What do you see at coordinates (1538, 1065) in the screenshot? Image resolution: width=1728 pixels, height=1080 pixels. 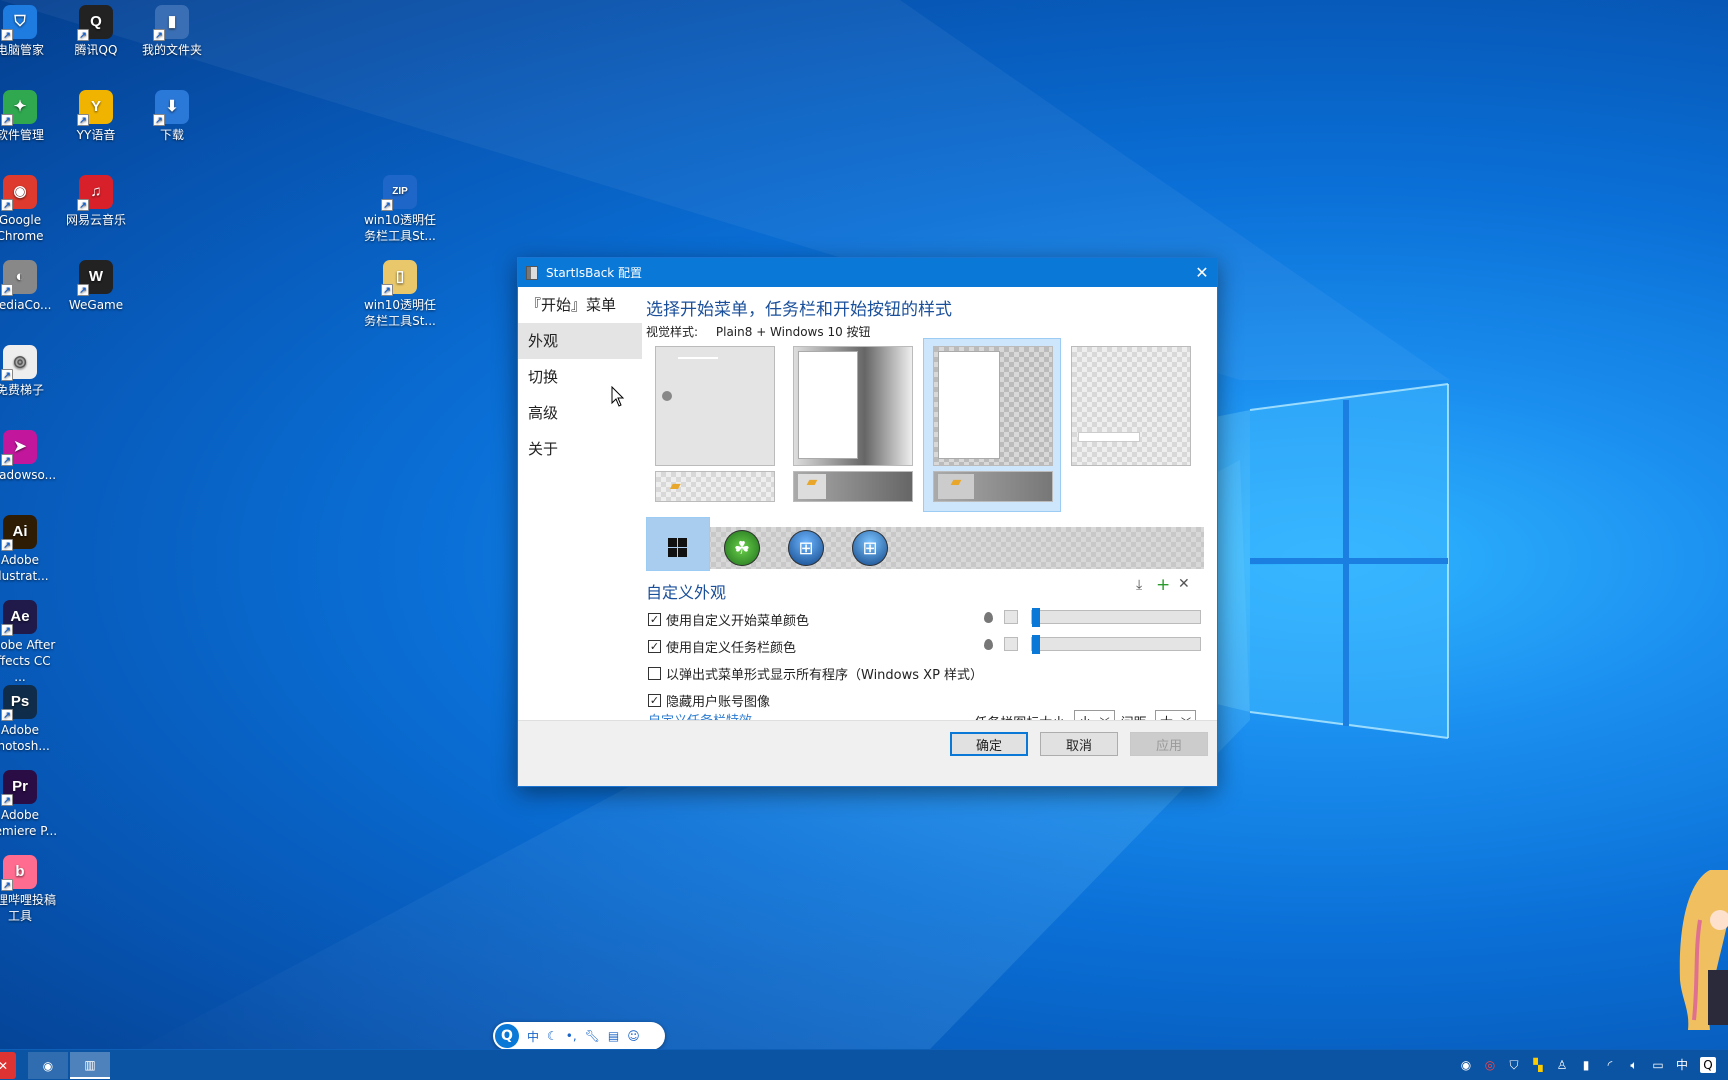 I see `app-tray-icon: ▚` at bounding box center [1538, 1065].